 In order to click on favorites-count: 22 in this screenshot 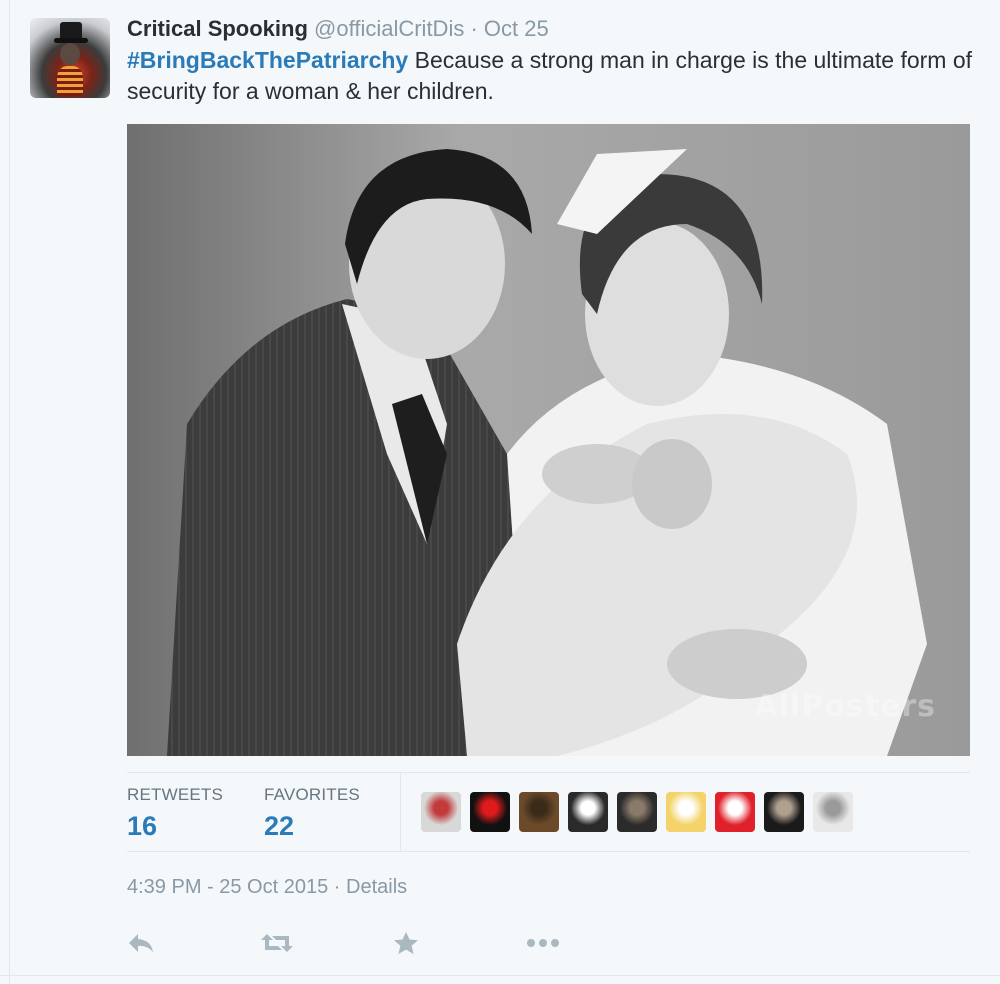, I will do `click(312, 826)`.